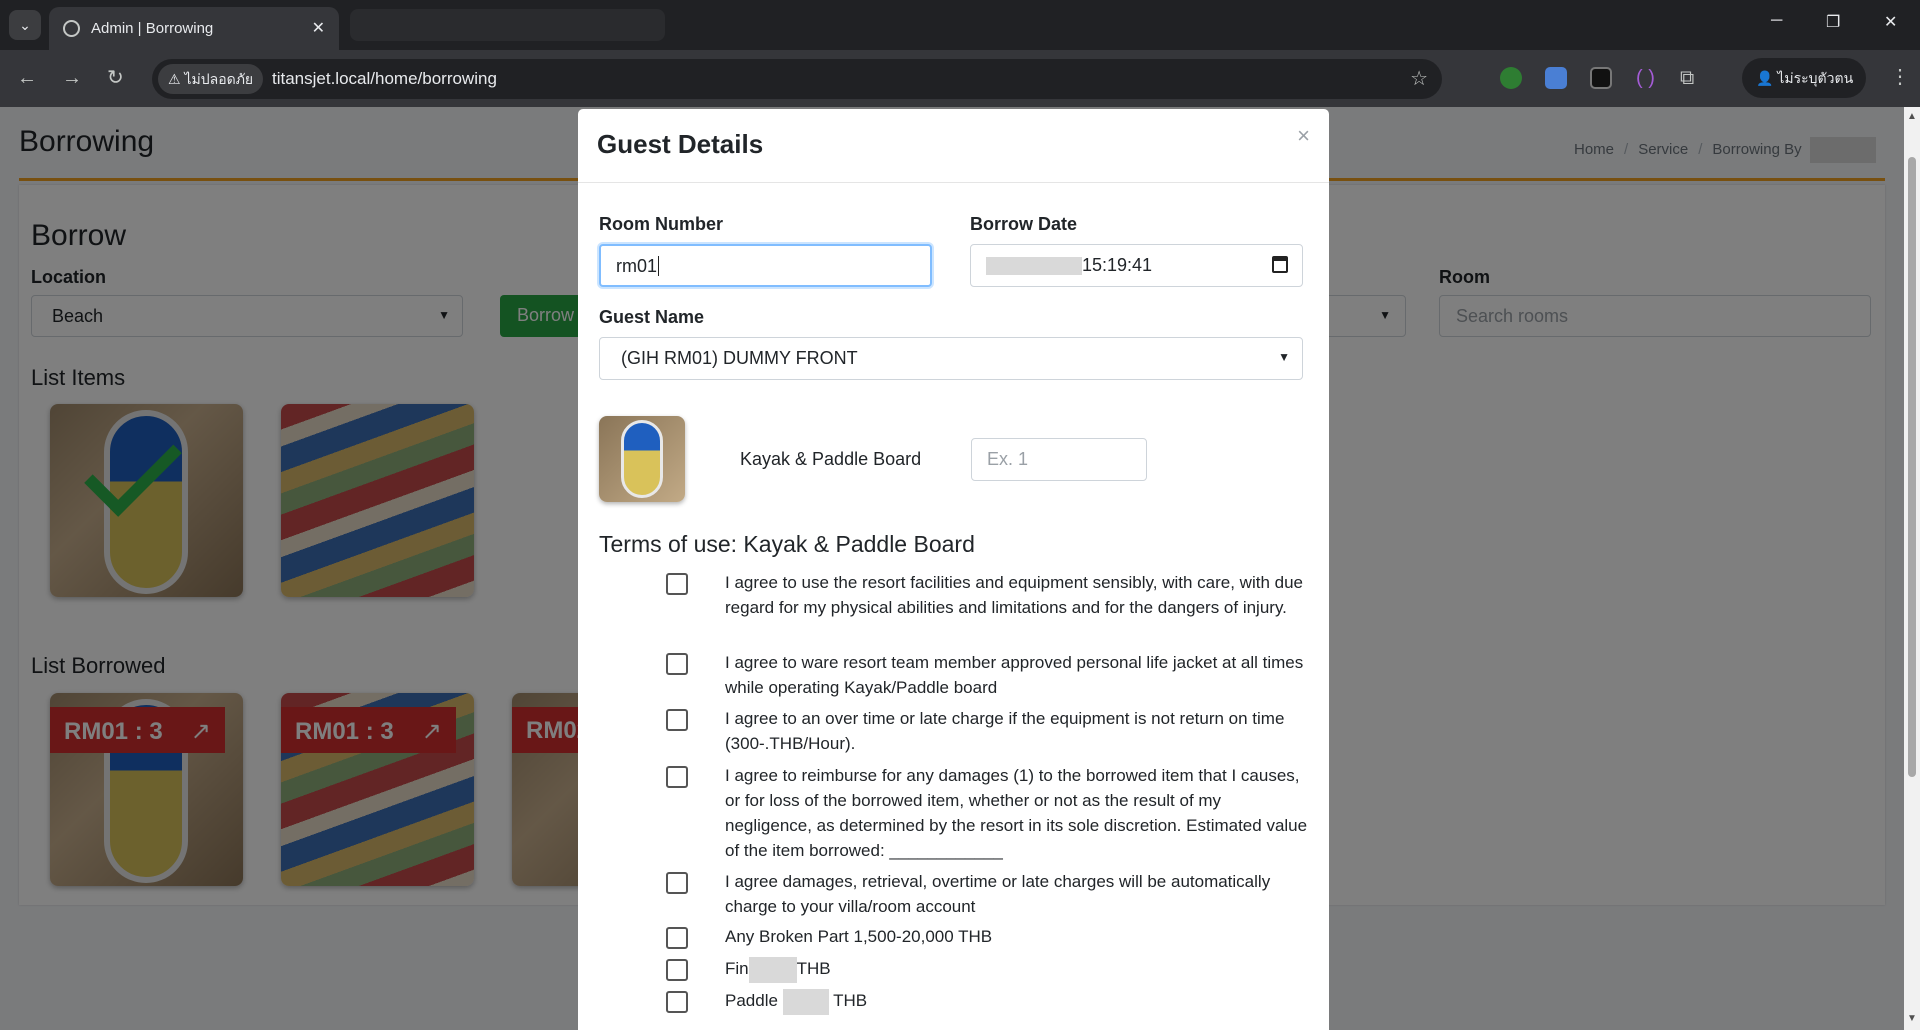 The height and width of the screenshot is (1030, 1920). What do you see at coordinates (71, 28) in the screenshot?
I see `globe-icon` at bounding box center [71, 28].